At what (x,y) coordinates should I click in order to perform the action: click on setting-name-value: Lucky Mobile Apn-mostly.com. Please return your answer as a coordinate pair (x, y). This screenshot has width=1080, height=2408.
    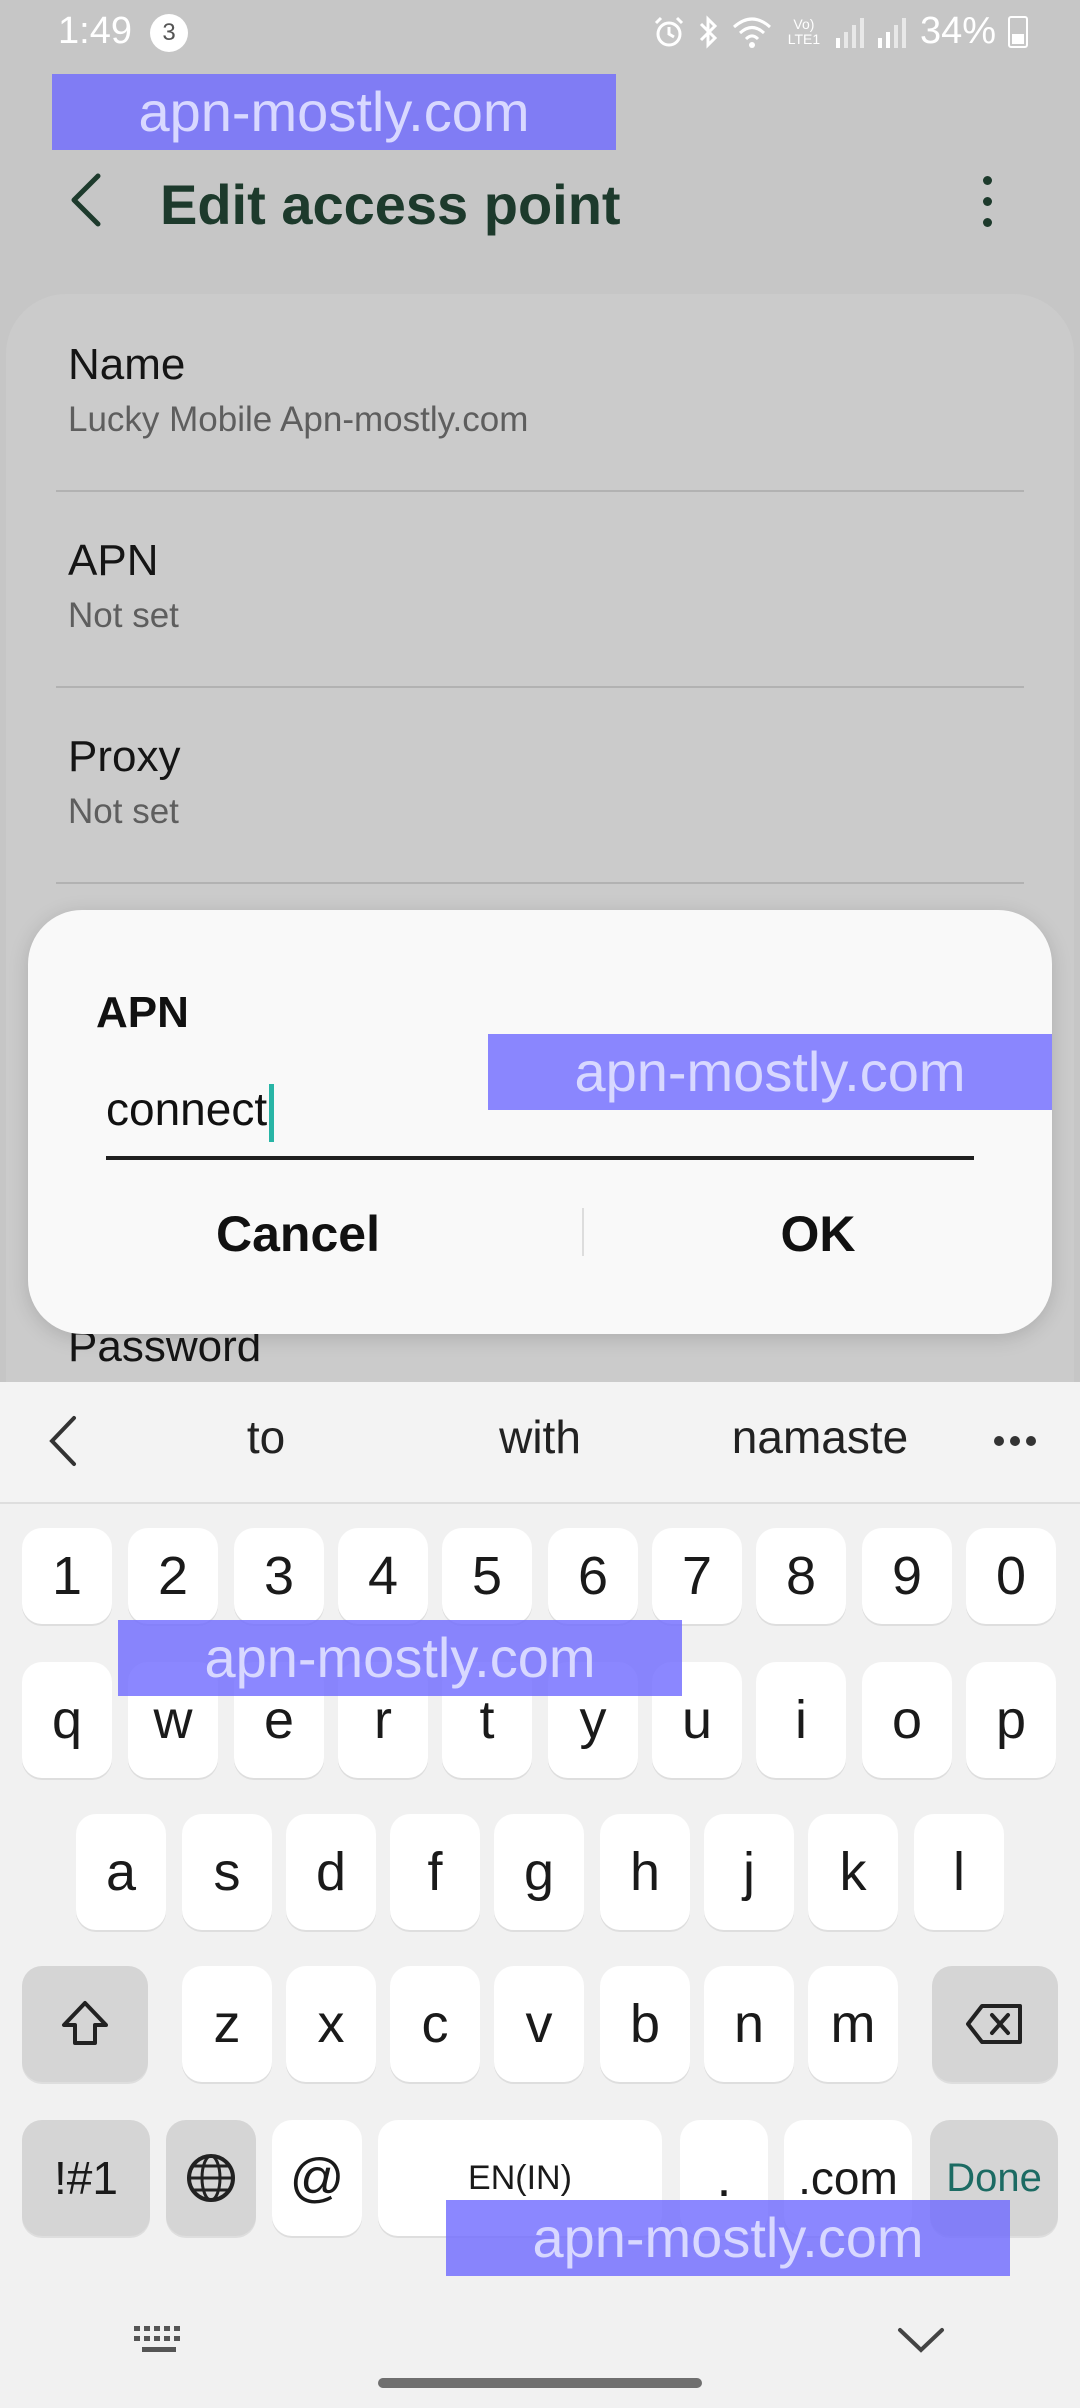
    Looking at the image, I should click on (298, 419).